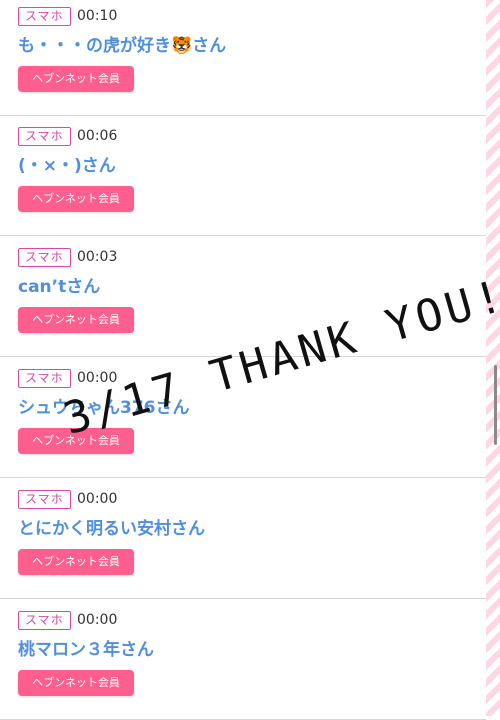 The height and width of the screenshot is (720, 500). I want to click on visitor-name-link: とにかく明るい安村さん, so click(111, 529).